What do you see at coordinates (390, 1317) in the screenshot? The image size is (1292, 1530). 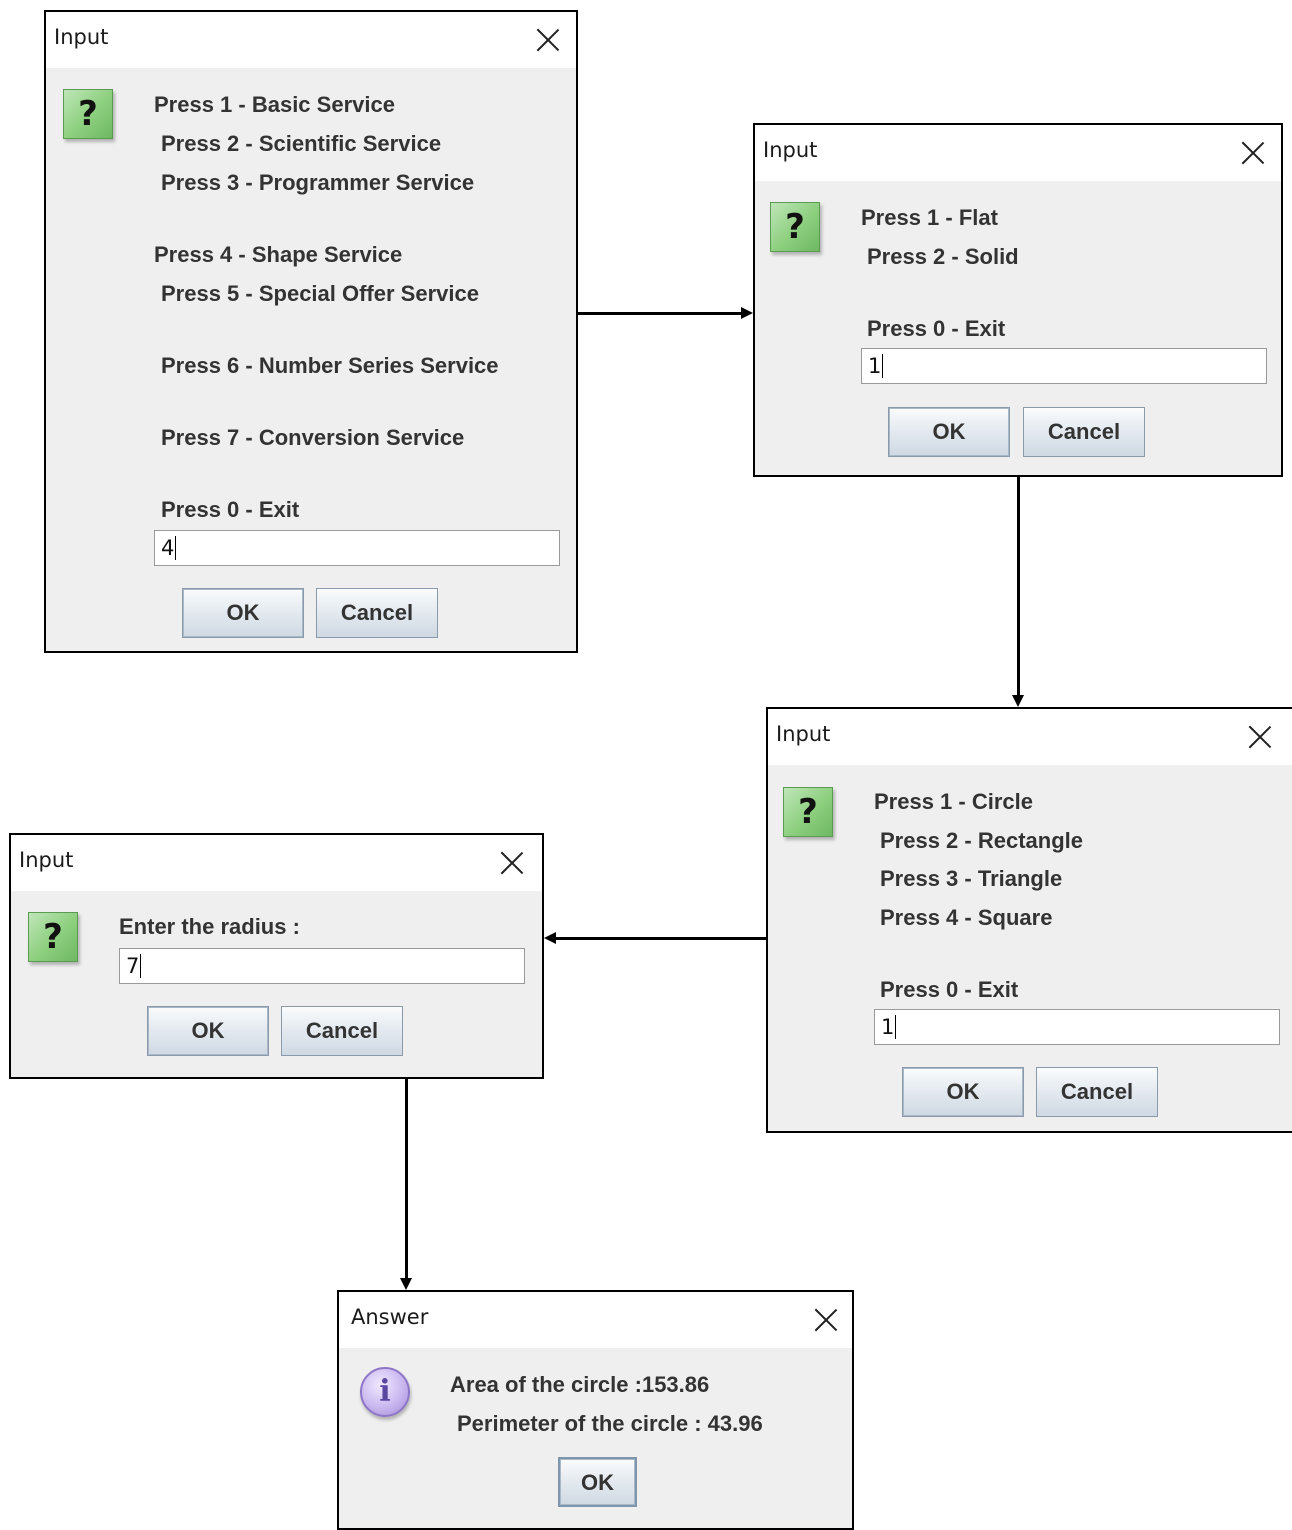 I see `dialog-title: Answer` at bounding box center [390, 1317].